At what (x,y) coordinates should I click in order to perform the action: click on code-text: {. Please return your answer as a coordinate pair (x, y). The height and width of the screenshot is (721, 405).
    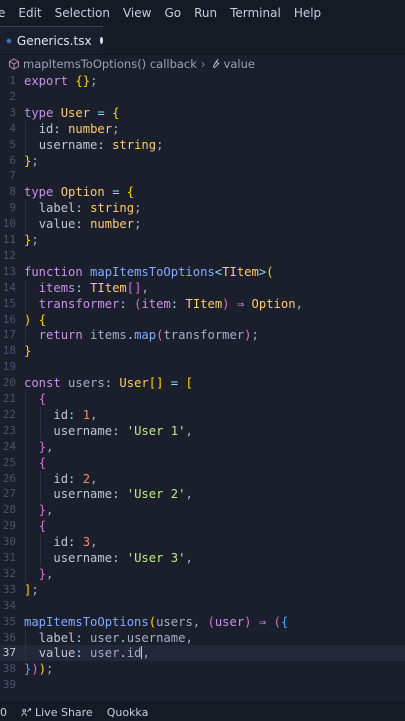
    Looking at the image, I should click on (35, 399).